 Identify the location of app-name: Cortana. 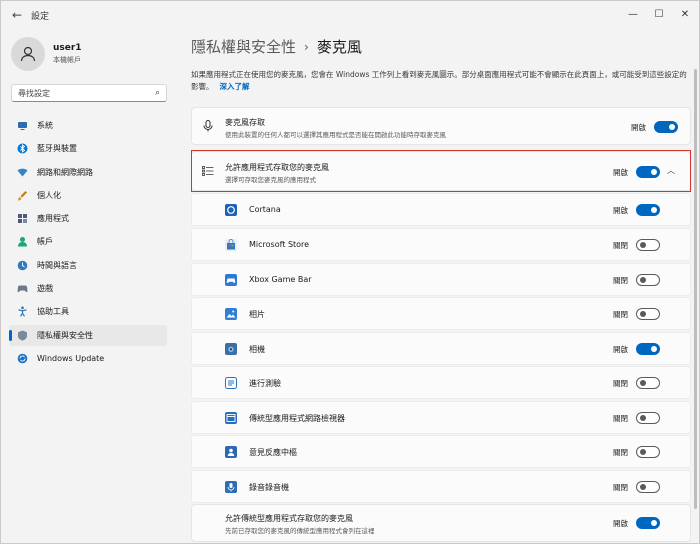
(265, 209).